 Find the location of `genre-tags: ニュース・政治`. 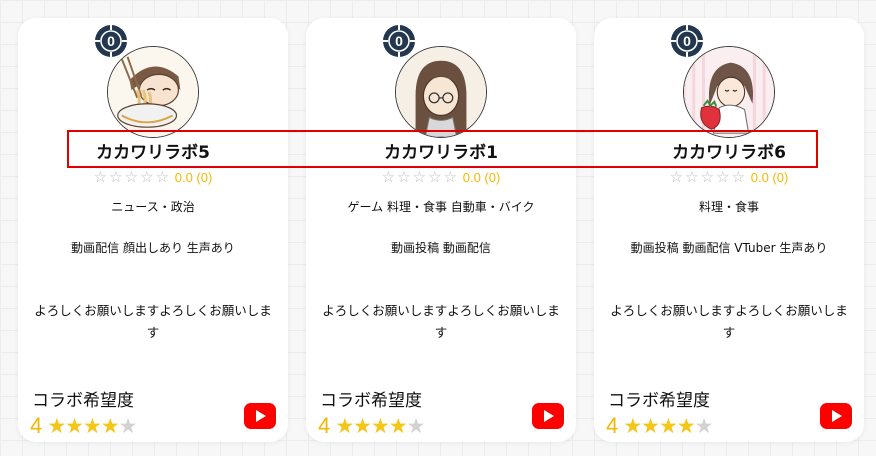

genre-tags: ニュース・政治 is located at coordinates (153, 207).